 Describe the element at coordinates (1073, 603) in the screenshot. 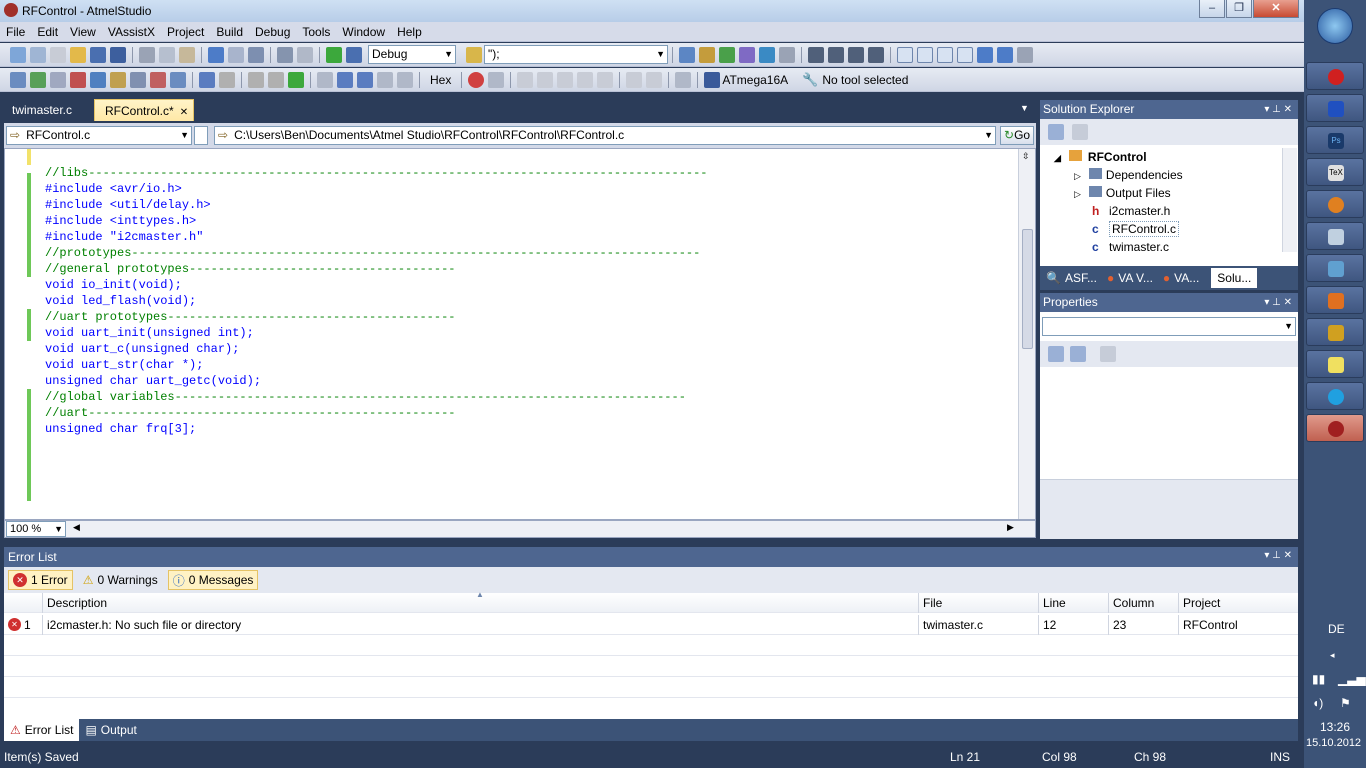

I see `column-line: Line` at that location.